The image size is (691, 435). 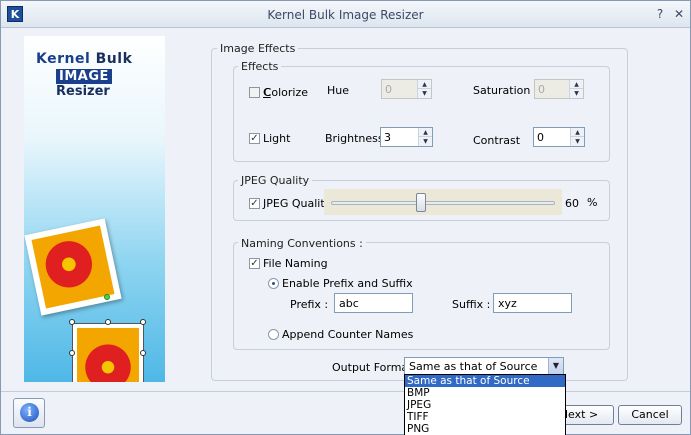 What do you see at coordinates (485, 429) in the screenshot?
I see `dropdown-option: PNG` at bounding box center [485, 429].